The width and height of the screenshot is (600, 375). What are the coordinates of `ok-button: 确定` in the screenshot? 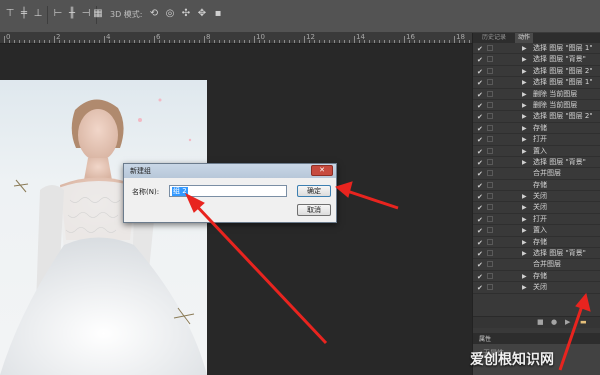 It's located at (314, 191).